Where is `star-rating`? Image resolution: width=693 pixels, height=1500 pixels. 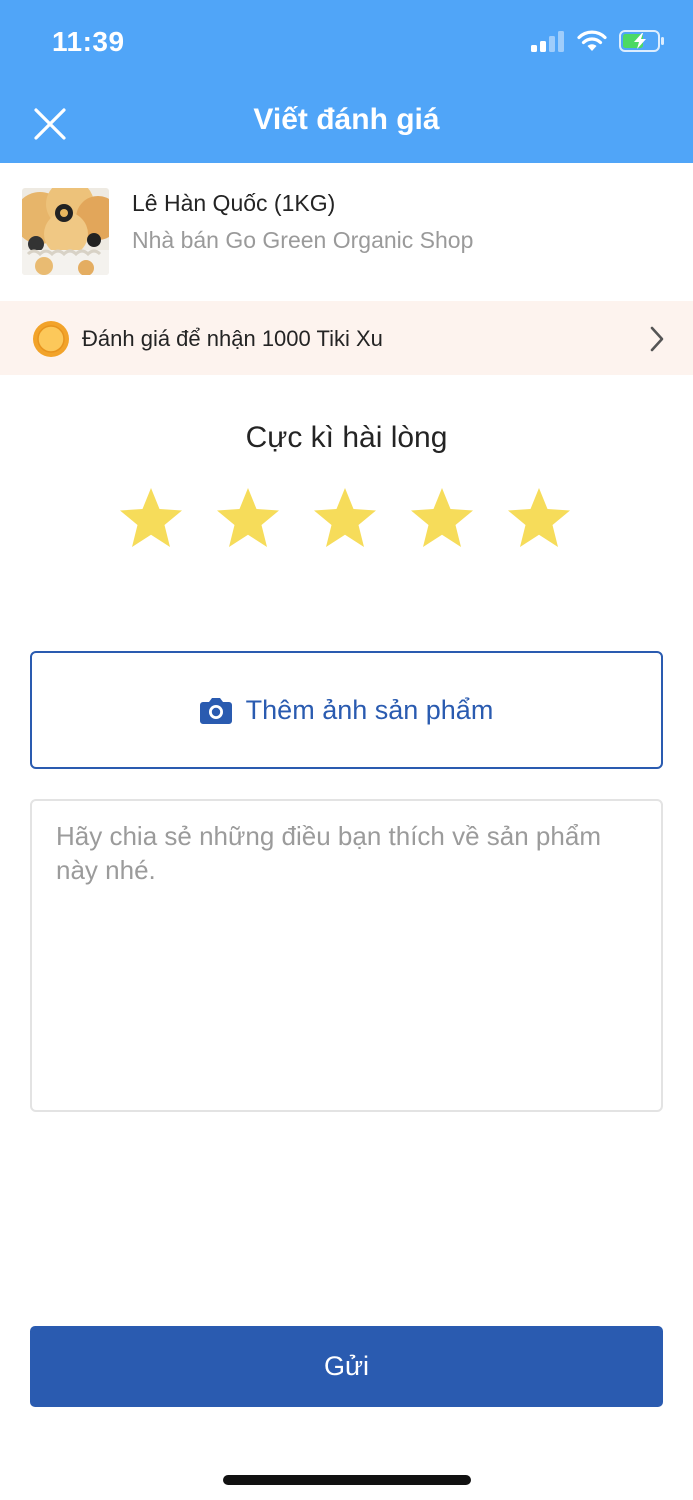
star-rating is located at coordinates (345, 519).